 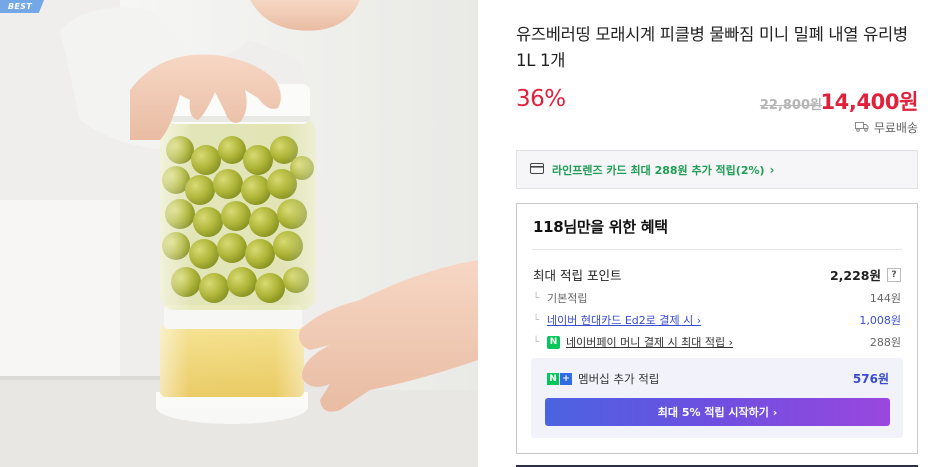 I want to click on membership-value: 576원, so click(x=870, y=379).